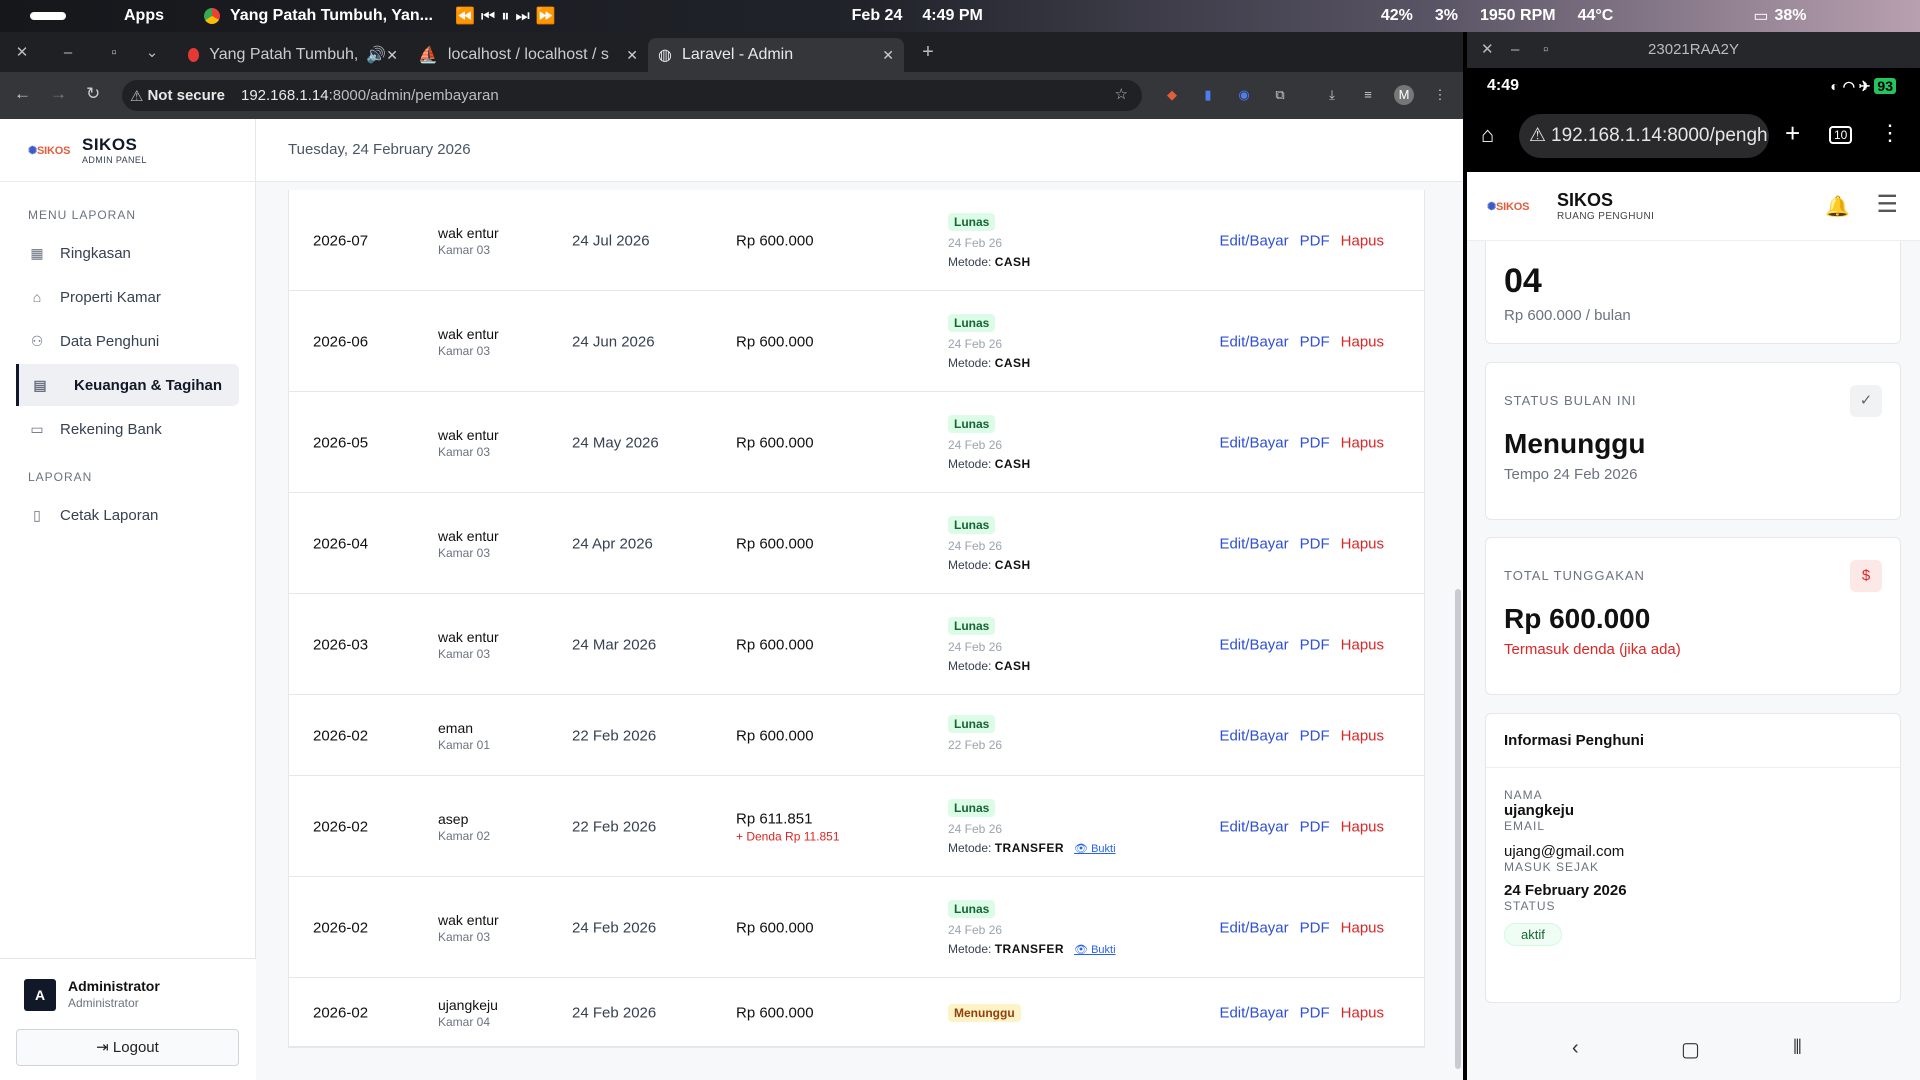  What do you see at coordinates (464, 744) in the screenshot?
I see `room-label: Kamar 01` at bounding box center [464, 744].